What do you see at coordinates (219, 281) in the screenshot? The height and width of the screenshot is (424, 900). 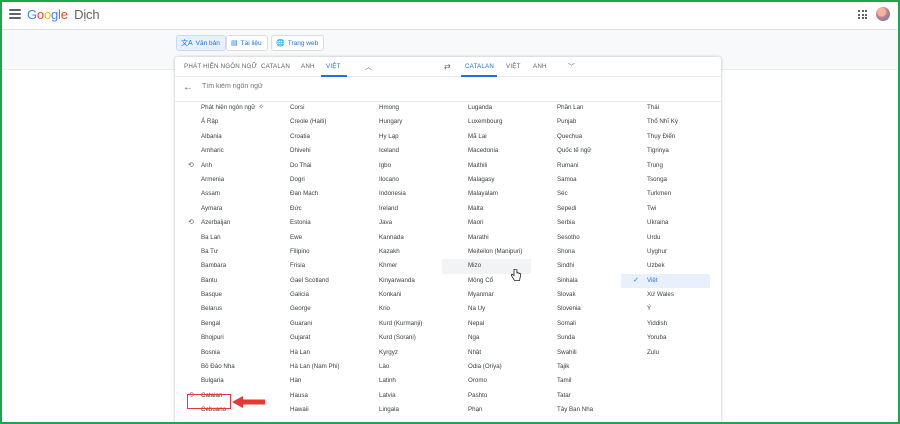 I see `language-option: Bantu` at bounding box center [219, 281].